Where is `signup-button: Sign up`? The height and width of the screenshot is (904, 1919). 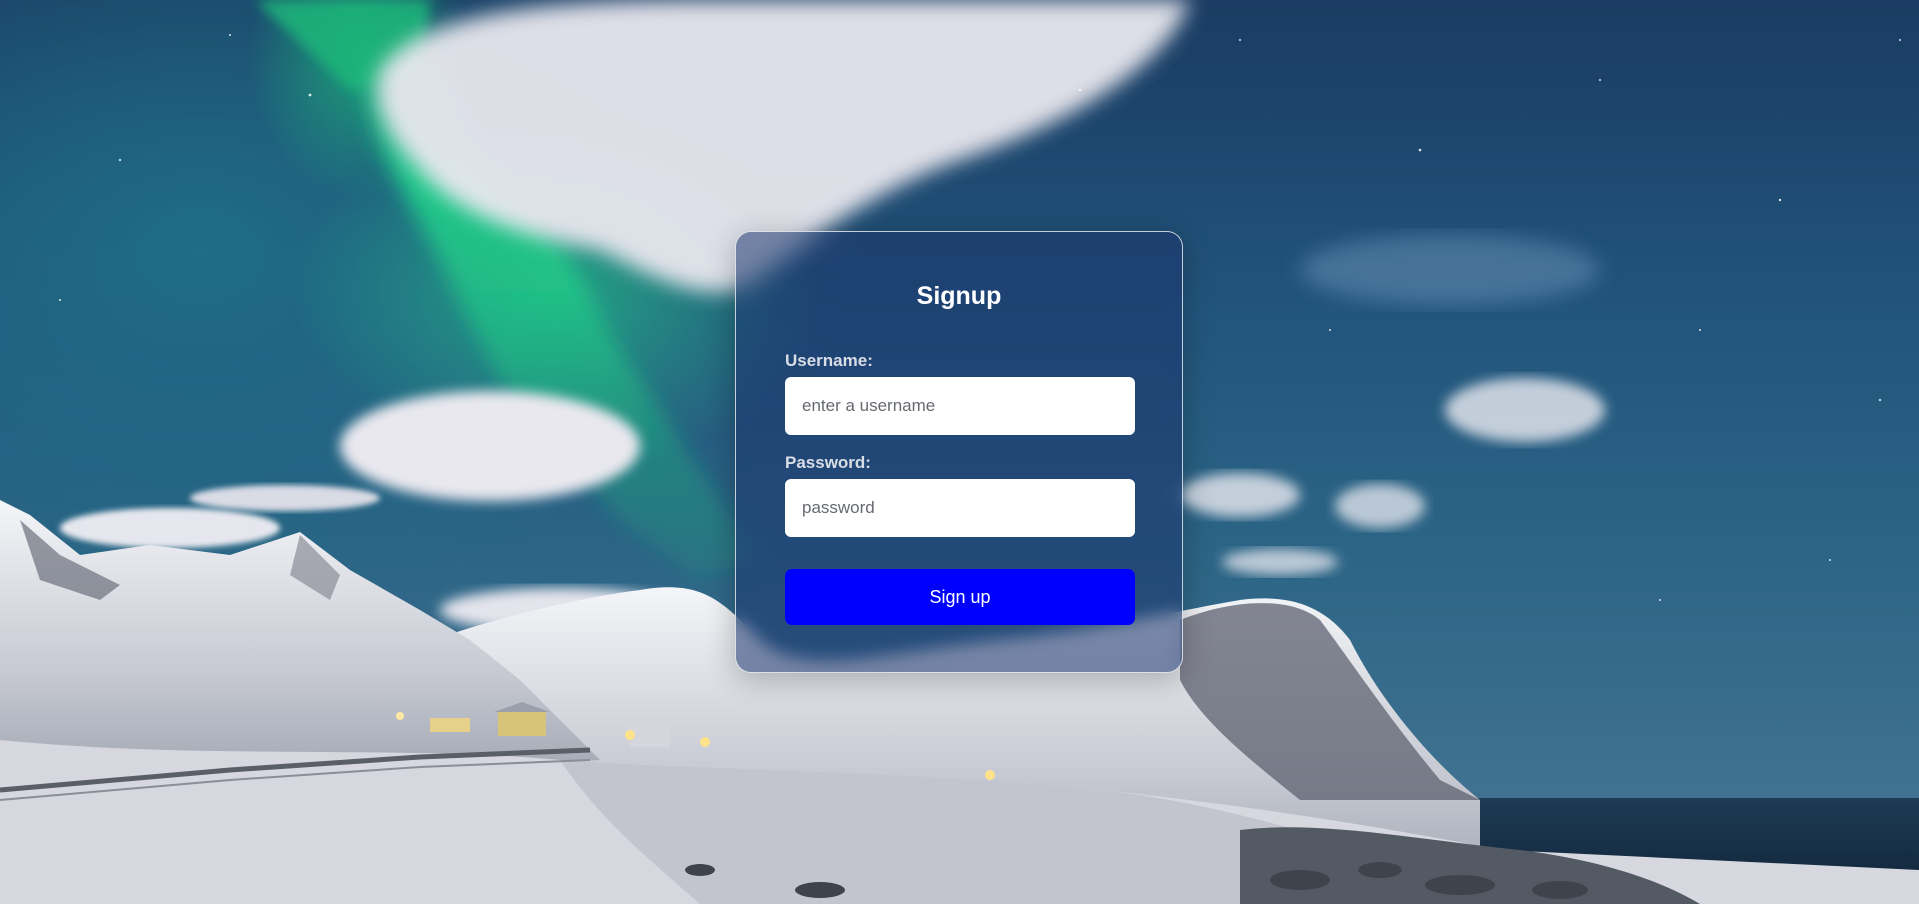 signup-button: Sign up is located at coordinates (960, 597).